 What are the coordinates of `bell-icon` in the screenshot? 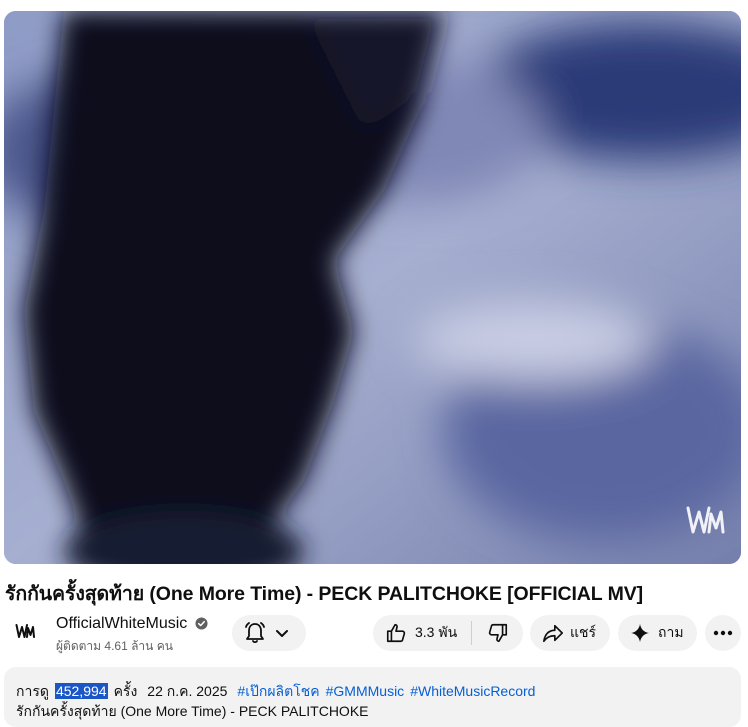 It's located at (255, 633).